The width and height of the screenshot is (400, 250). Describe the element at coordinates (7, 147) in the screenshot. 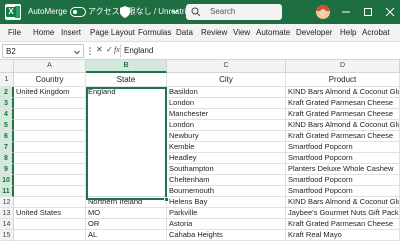

I see `row-header-7: 7` at that location.